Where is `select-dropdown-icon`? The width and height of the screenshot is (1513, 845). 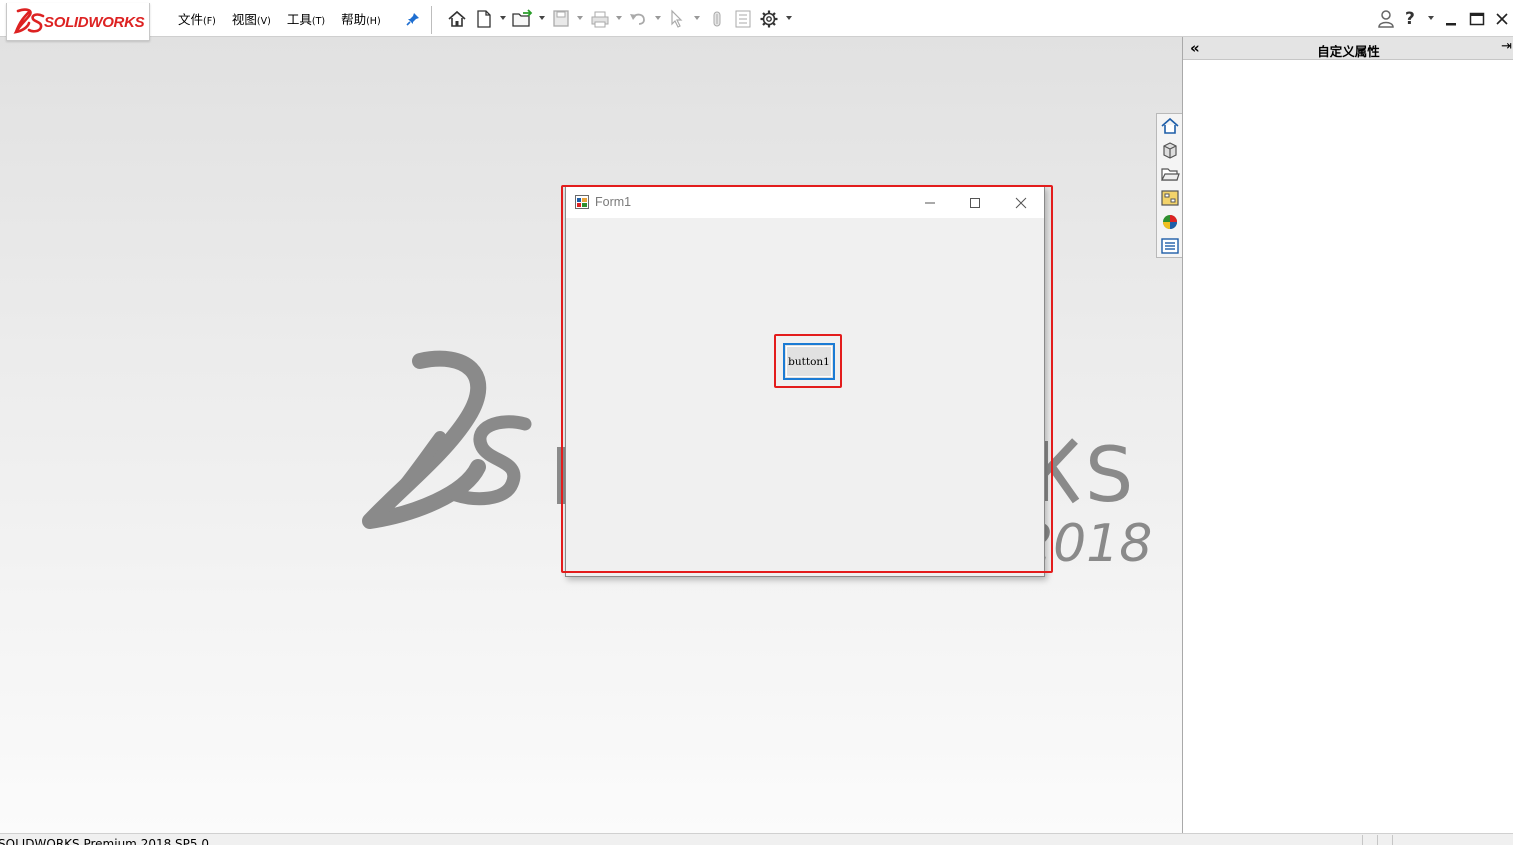 select-dropdown-icon is located at coordinates (697, 18).